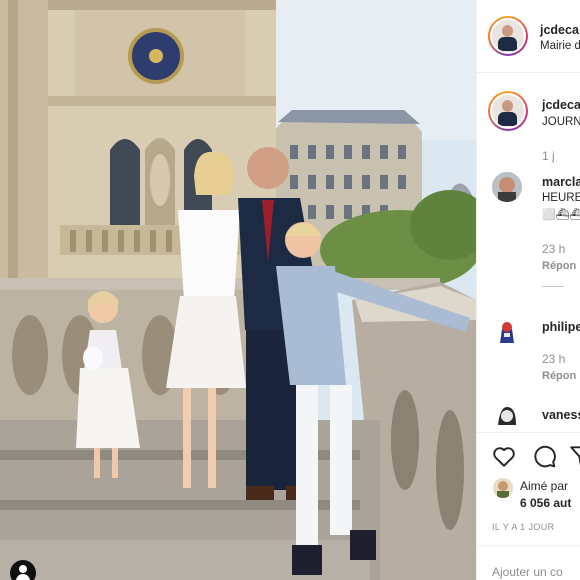 The width and height of the screenshot is (580, 580). What do you see at coordinates (527, 572) in the screenshot?
I see `add-comment-input: Ajouter un co` at bounding box center [527, 572].